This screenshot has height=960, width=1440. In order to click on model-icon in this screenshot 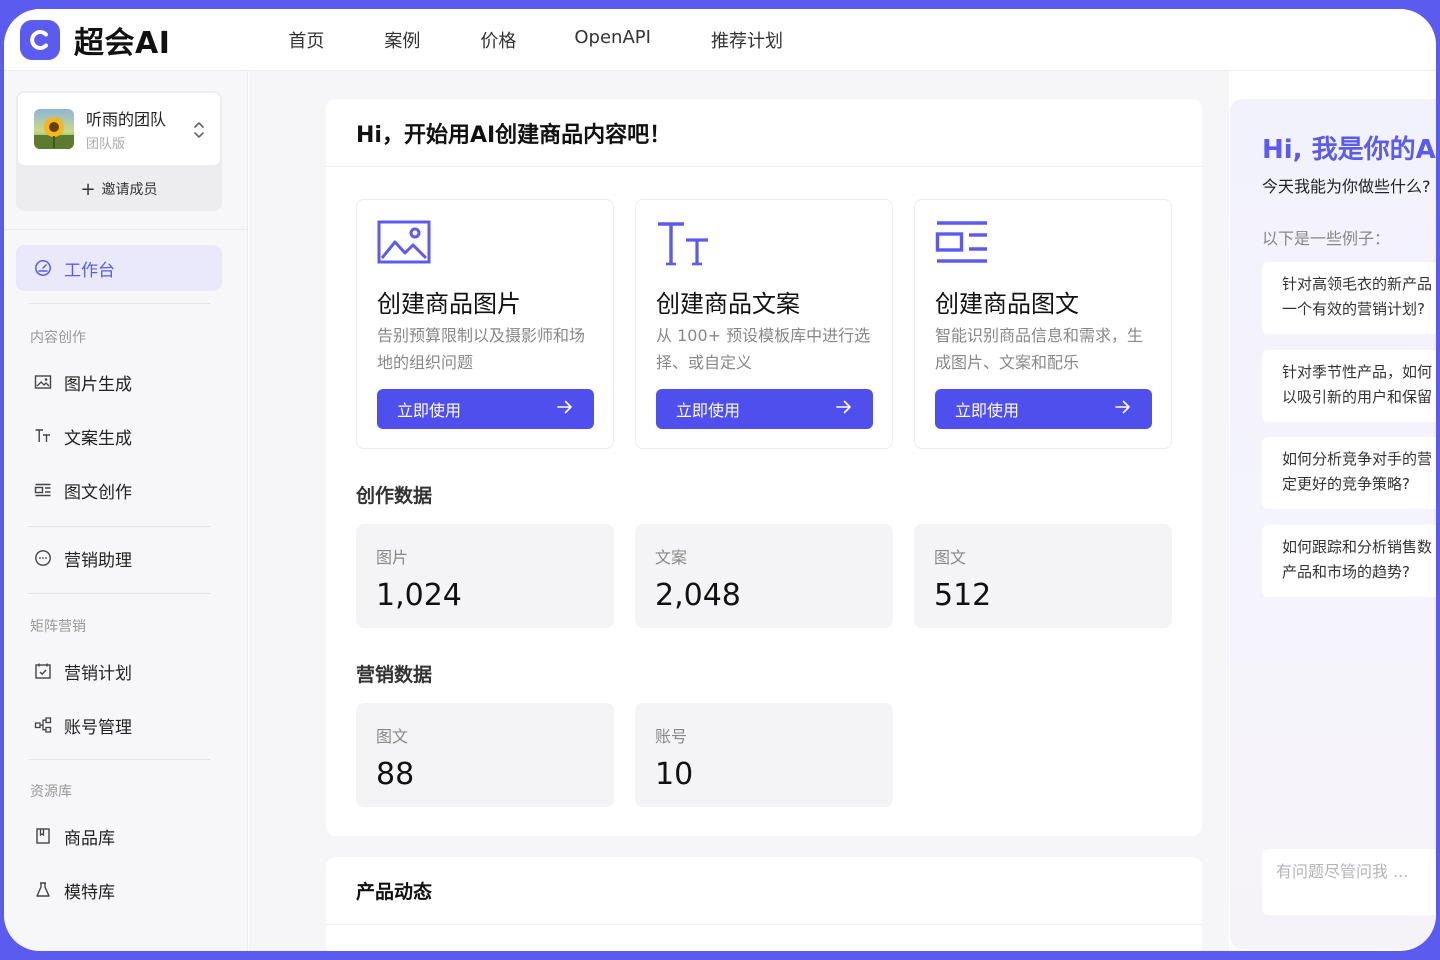, I will do `click(43, 890)`.